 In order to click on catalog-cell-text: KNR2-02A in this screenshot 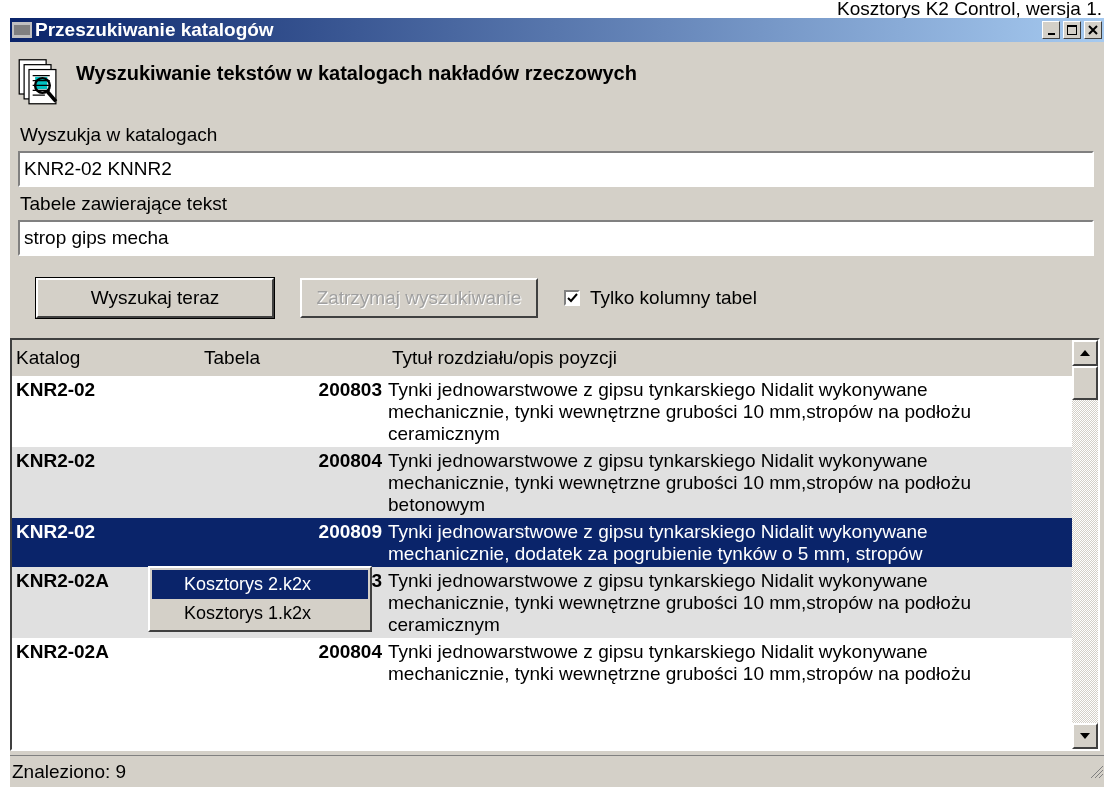, I will do `click(62, 652)`.